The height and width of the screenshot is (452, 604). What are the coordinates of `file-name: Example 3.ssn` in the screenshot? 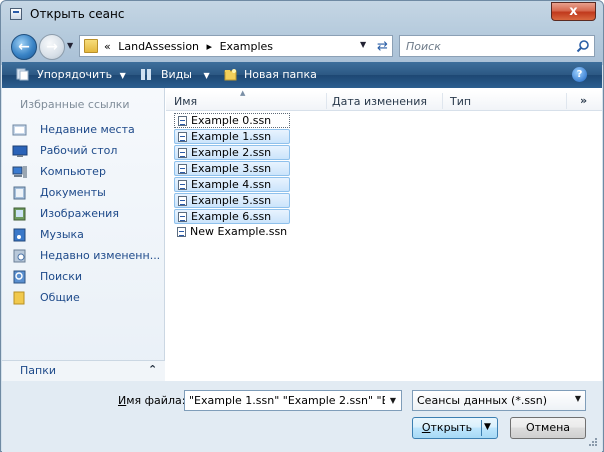 It's located at (231, 168).